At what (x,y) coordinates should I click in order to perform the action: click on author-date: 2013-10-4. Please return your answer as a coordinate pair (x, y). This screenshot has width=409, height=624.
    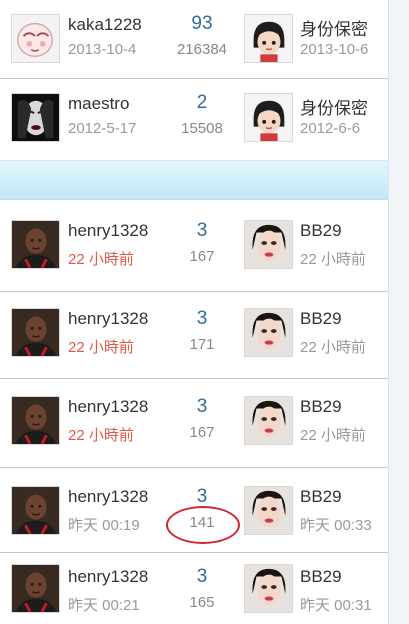
    Looking at the image, I should click on (102, 49).